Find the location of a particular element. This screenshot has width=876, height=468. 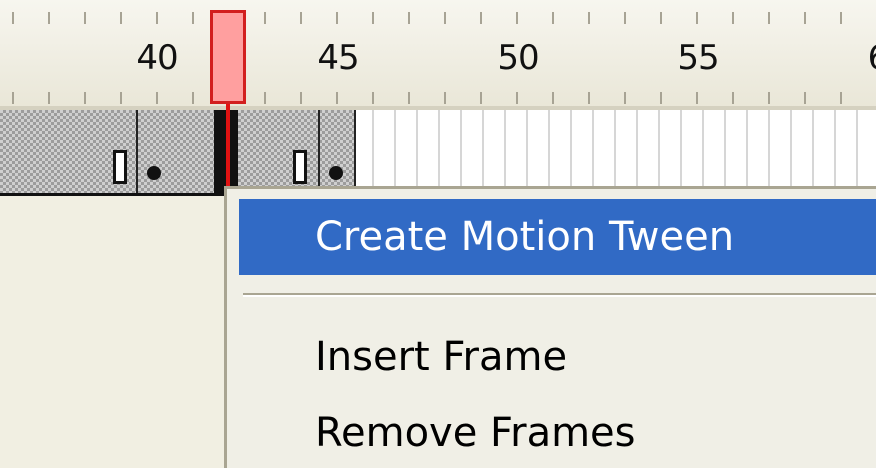

ruler-number-55: 55 is located at coordinates (698, 58).